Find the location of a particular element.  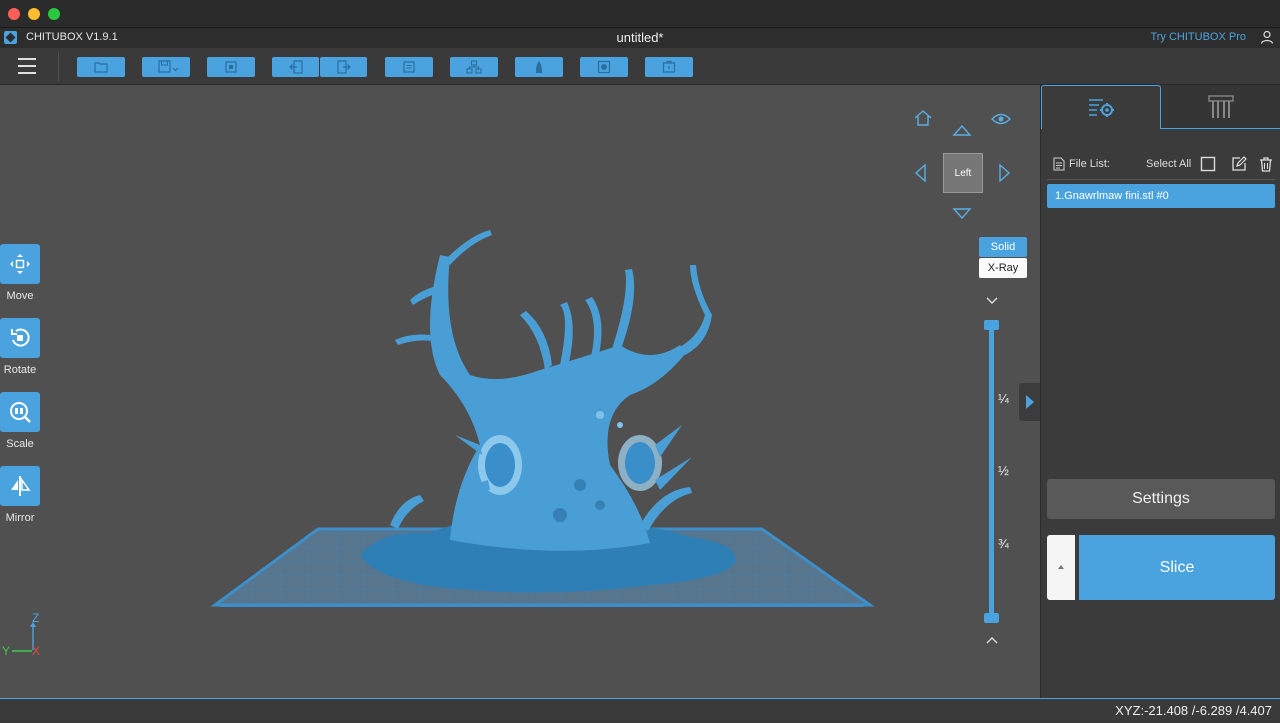

move-icon is located at coordinates (20, 264).